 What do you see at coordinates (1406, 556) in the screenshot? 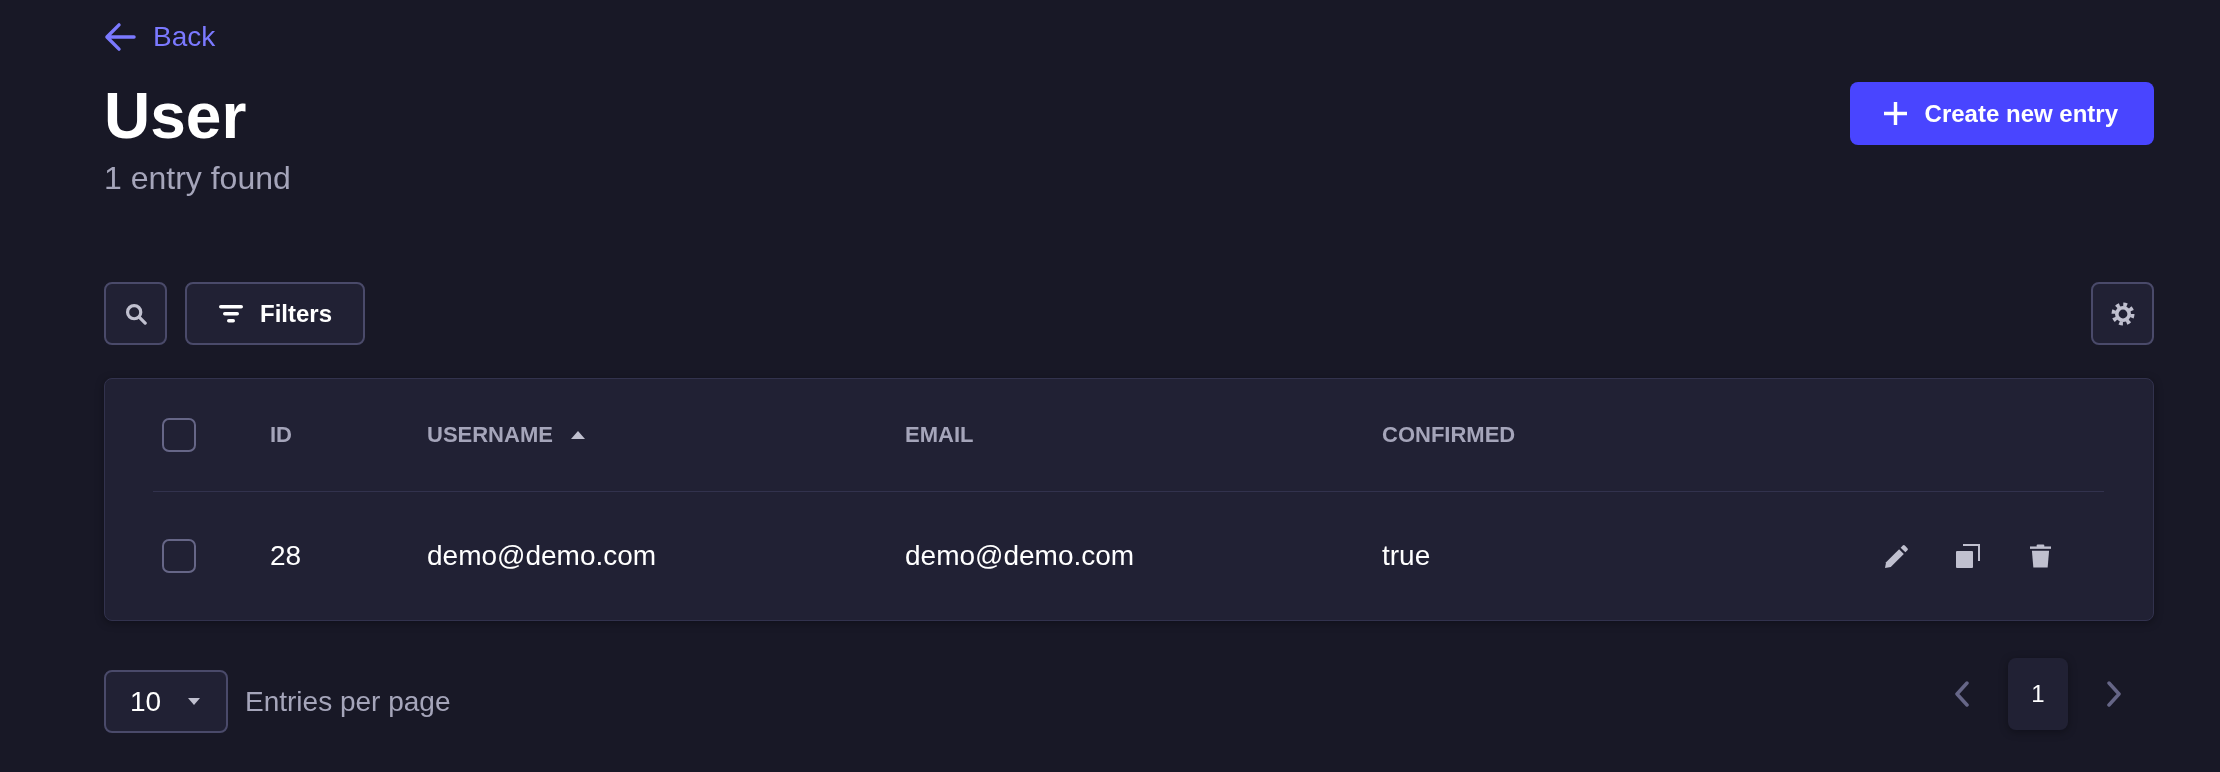
I see `table-cell: true` at bounding box center [1406, 556].